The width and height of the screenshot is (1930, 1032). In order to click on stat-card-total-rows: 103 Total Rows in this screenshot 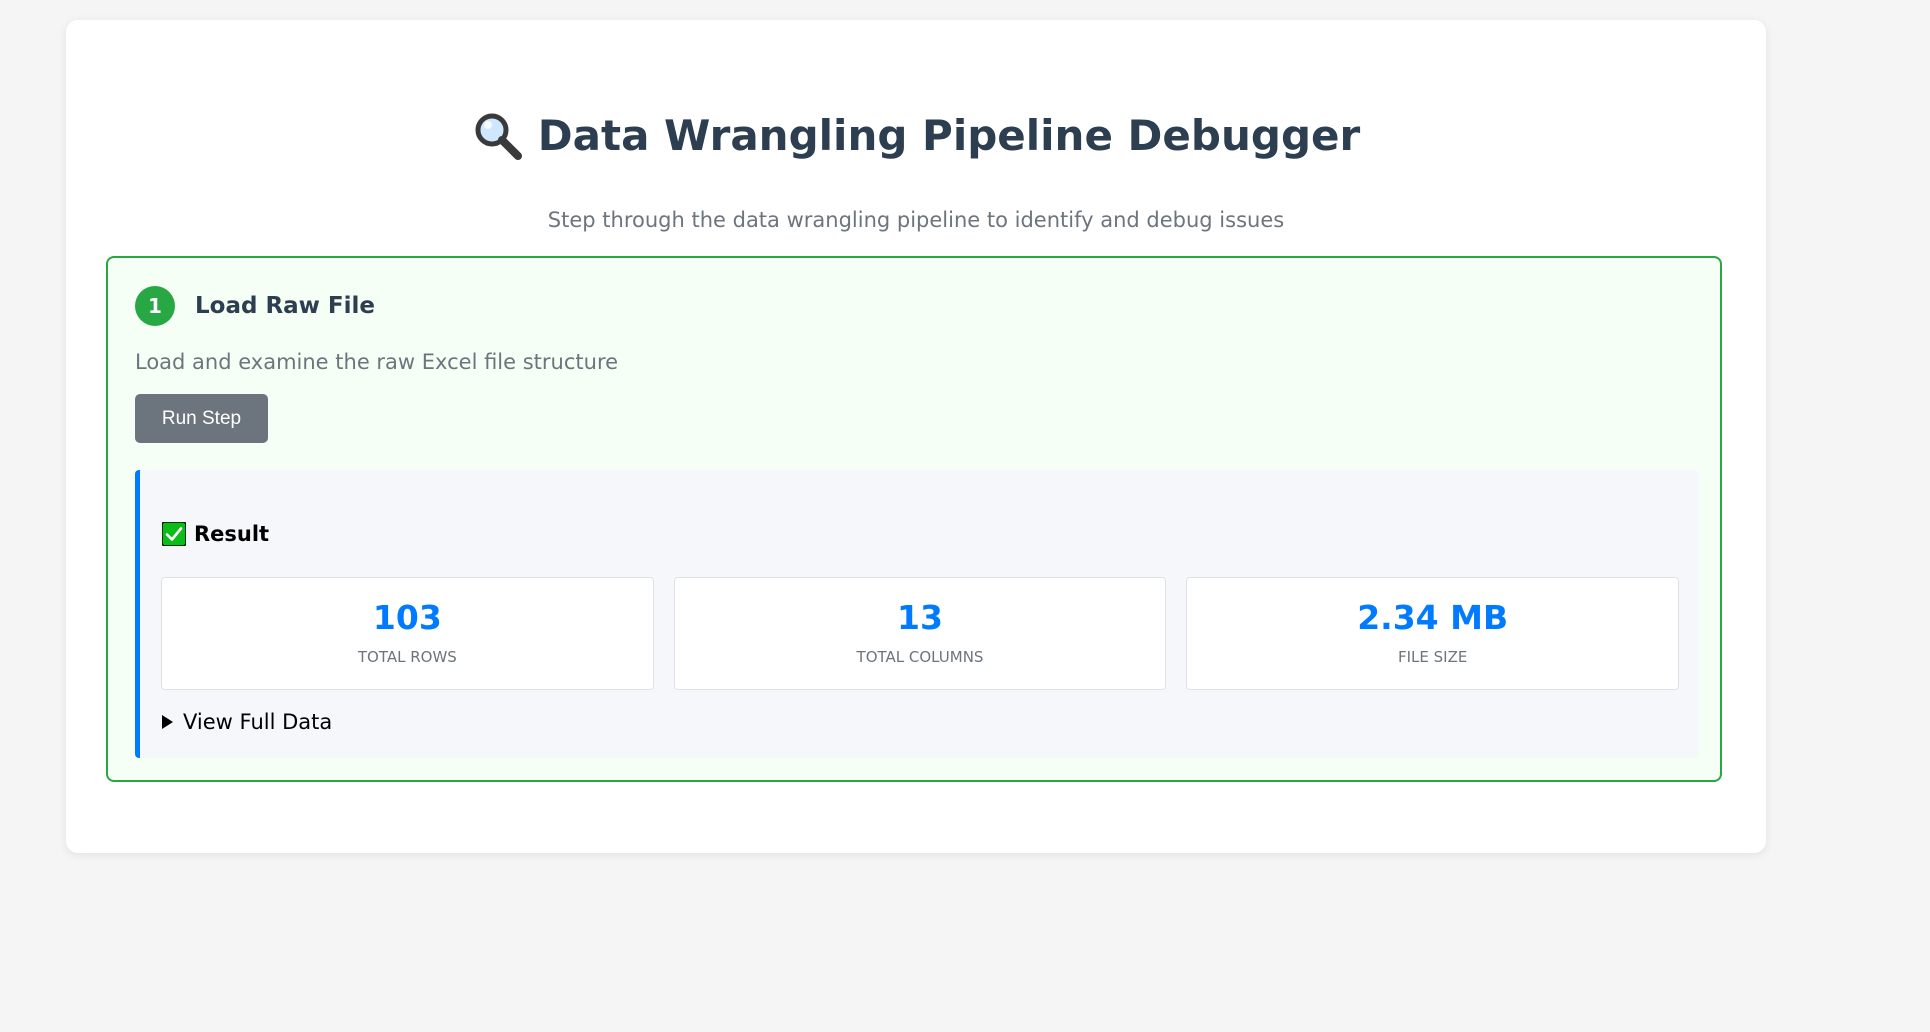, I will do `click(407, 633)`.